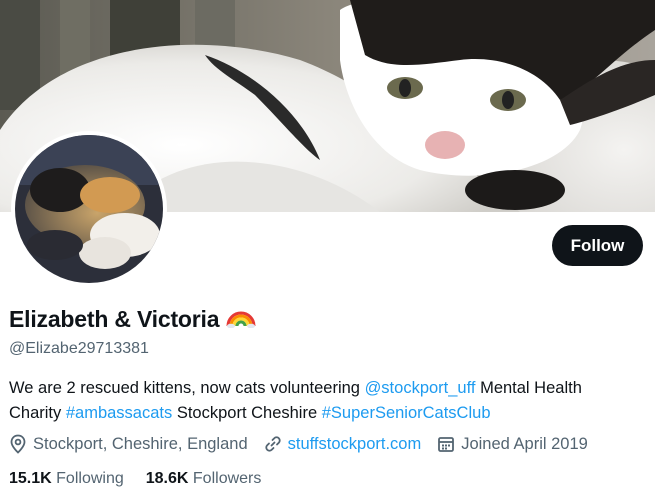 This screenshot has height=499, width=655. I want to click on location-pin-icon, so click(18, 444).